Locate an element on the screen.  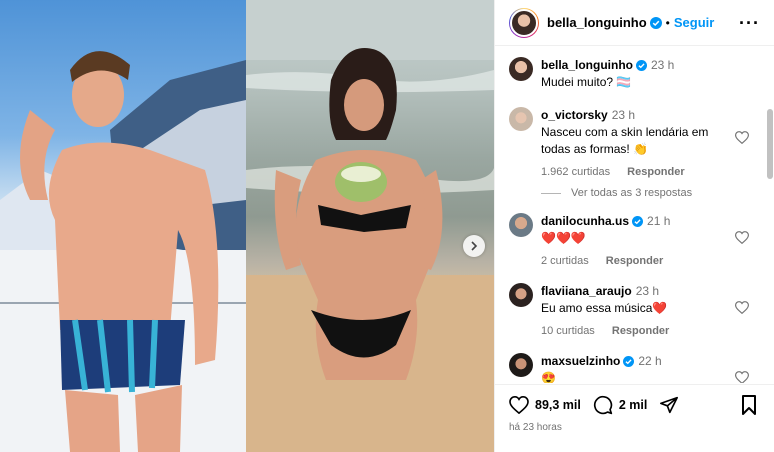
follow-button: Seguir is located at coordinates (694, 22).